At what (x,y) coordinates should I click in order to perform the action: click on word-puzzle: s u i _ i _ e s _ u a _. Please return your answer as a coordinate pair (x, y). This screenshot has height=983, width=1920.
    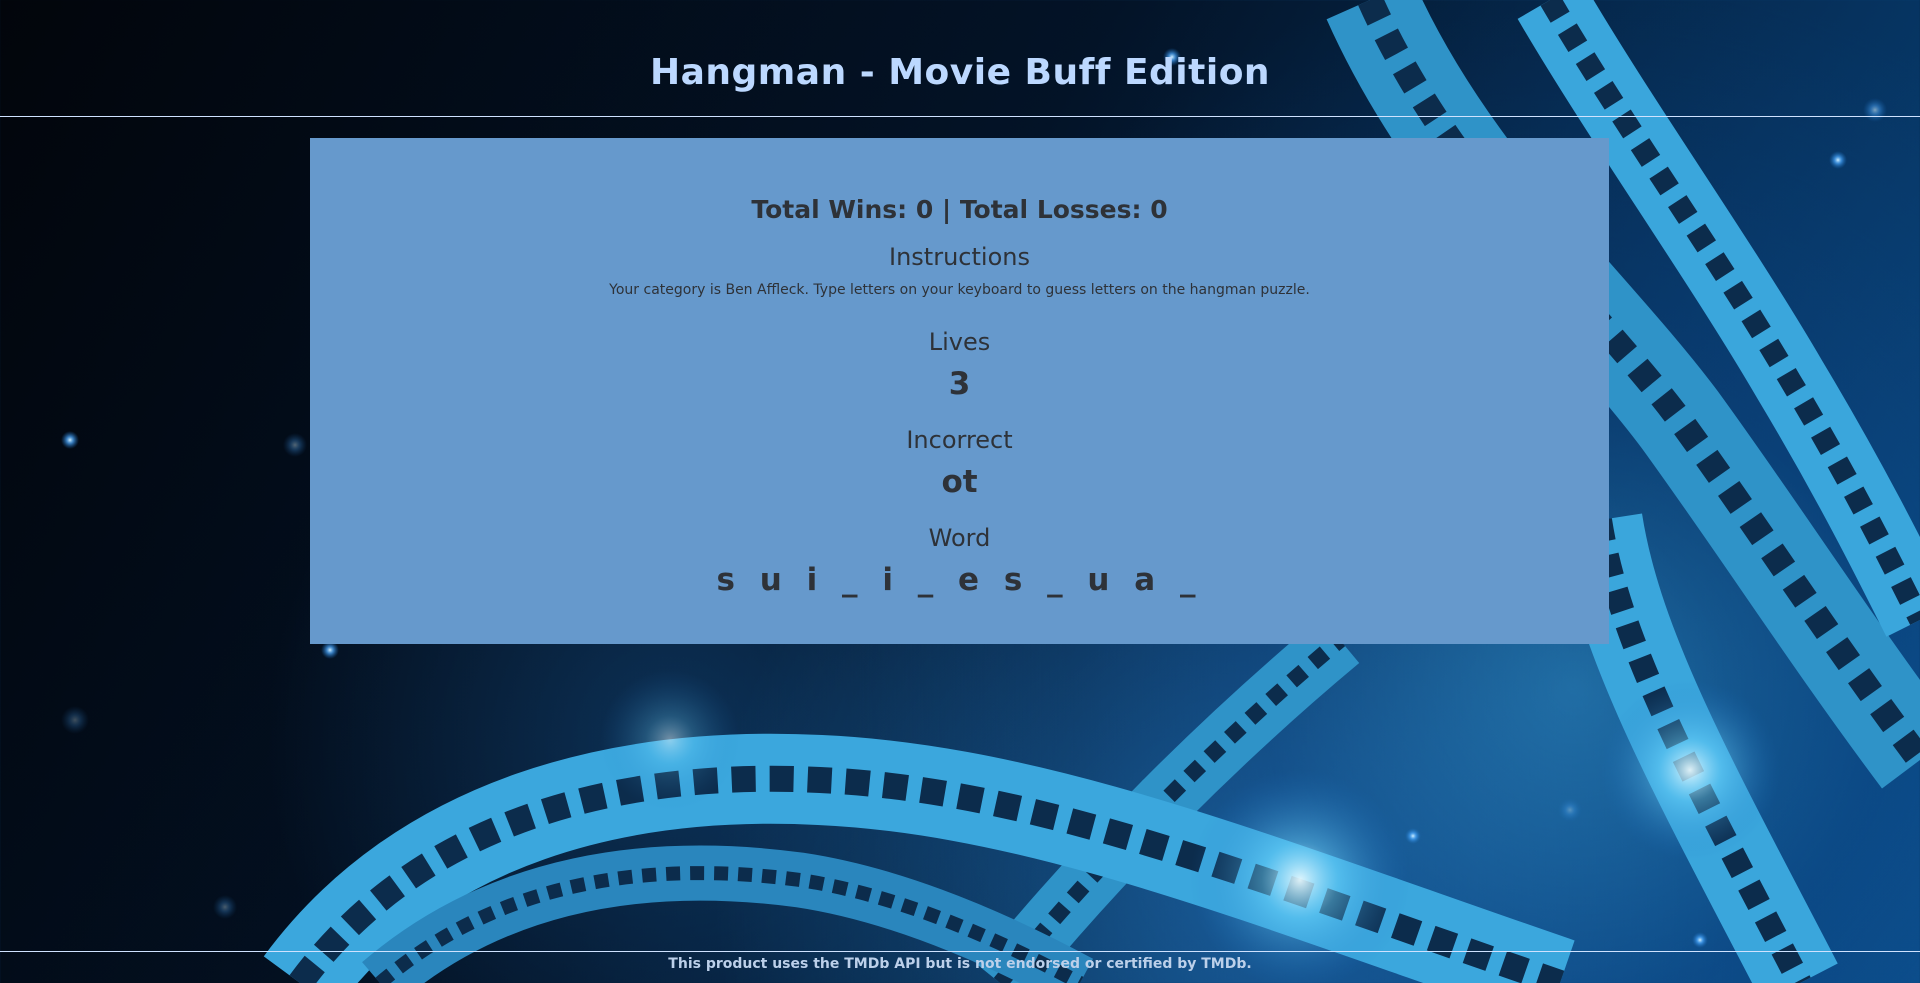
    Looking at the image, I should click on (959, 580).